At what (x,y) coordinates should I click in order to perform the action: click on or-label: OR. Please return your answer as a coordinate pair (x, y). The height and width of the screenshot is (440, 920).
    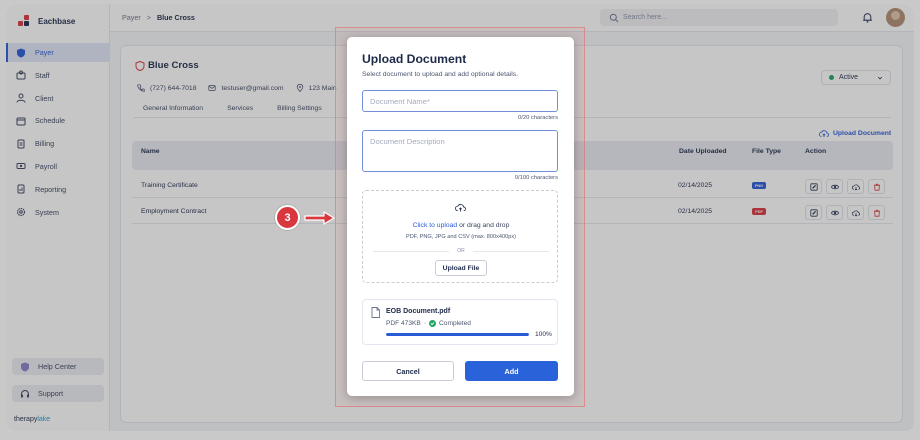
    Looking at the image, I should click on (461, 251).